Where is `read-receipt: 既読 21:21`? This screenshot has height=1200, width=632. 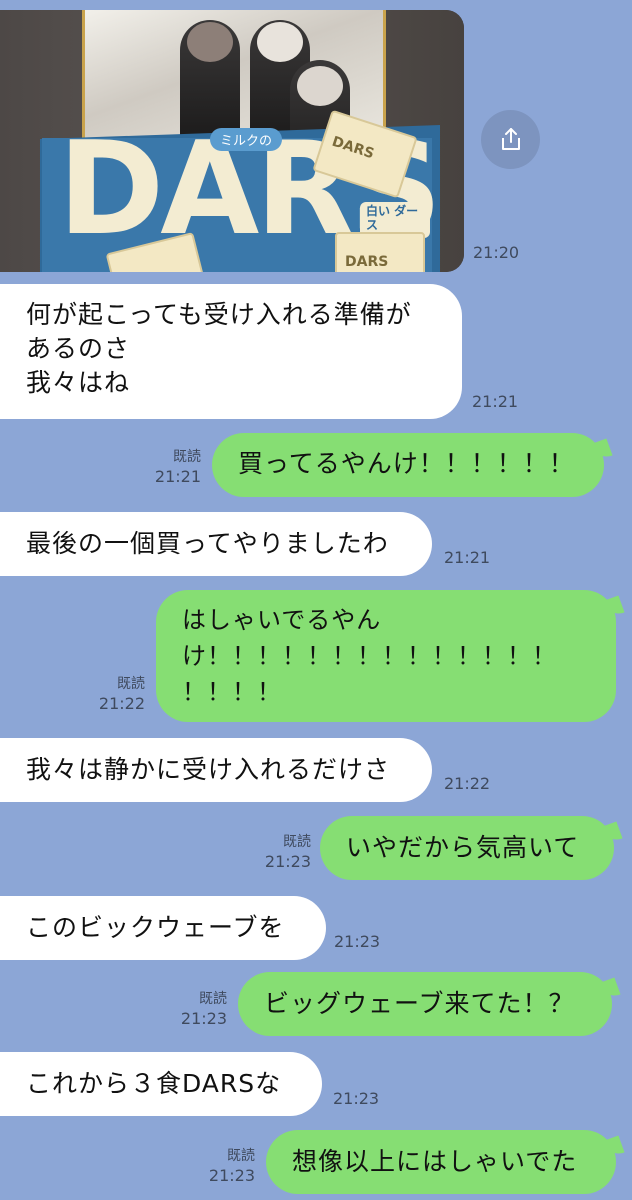
read-receipt: 既読 21:21 is located at coordinates (175, 468).